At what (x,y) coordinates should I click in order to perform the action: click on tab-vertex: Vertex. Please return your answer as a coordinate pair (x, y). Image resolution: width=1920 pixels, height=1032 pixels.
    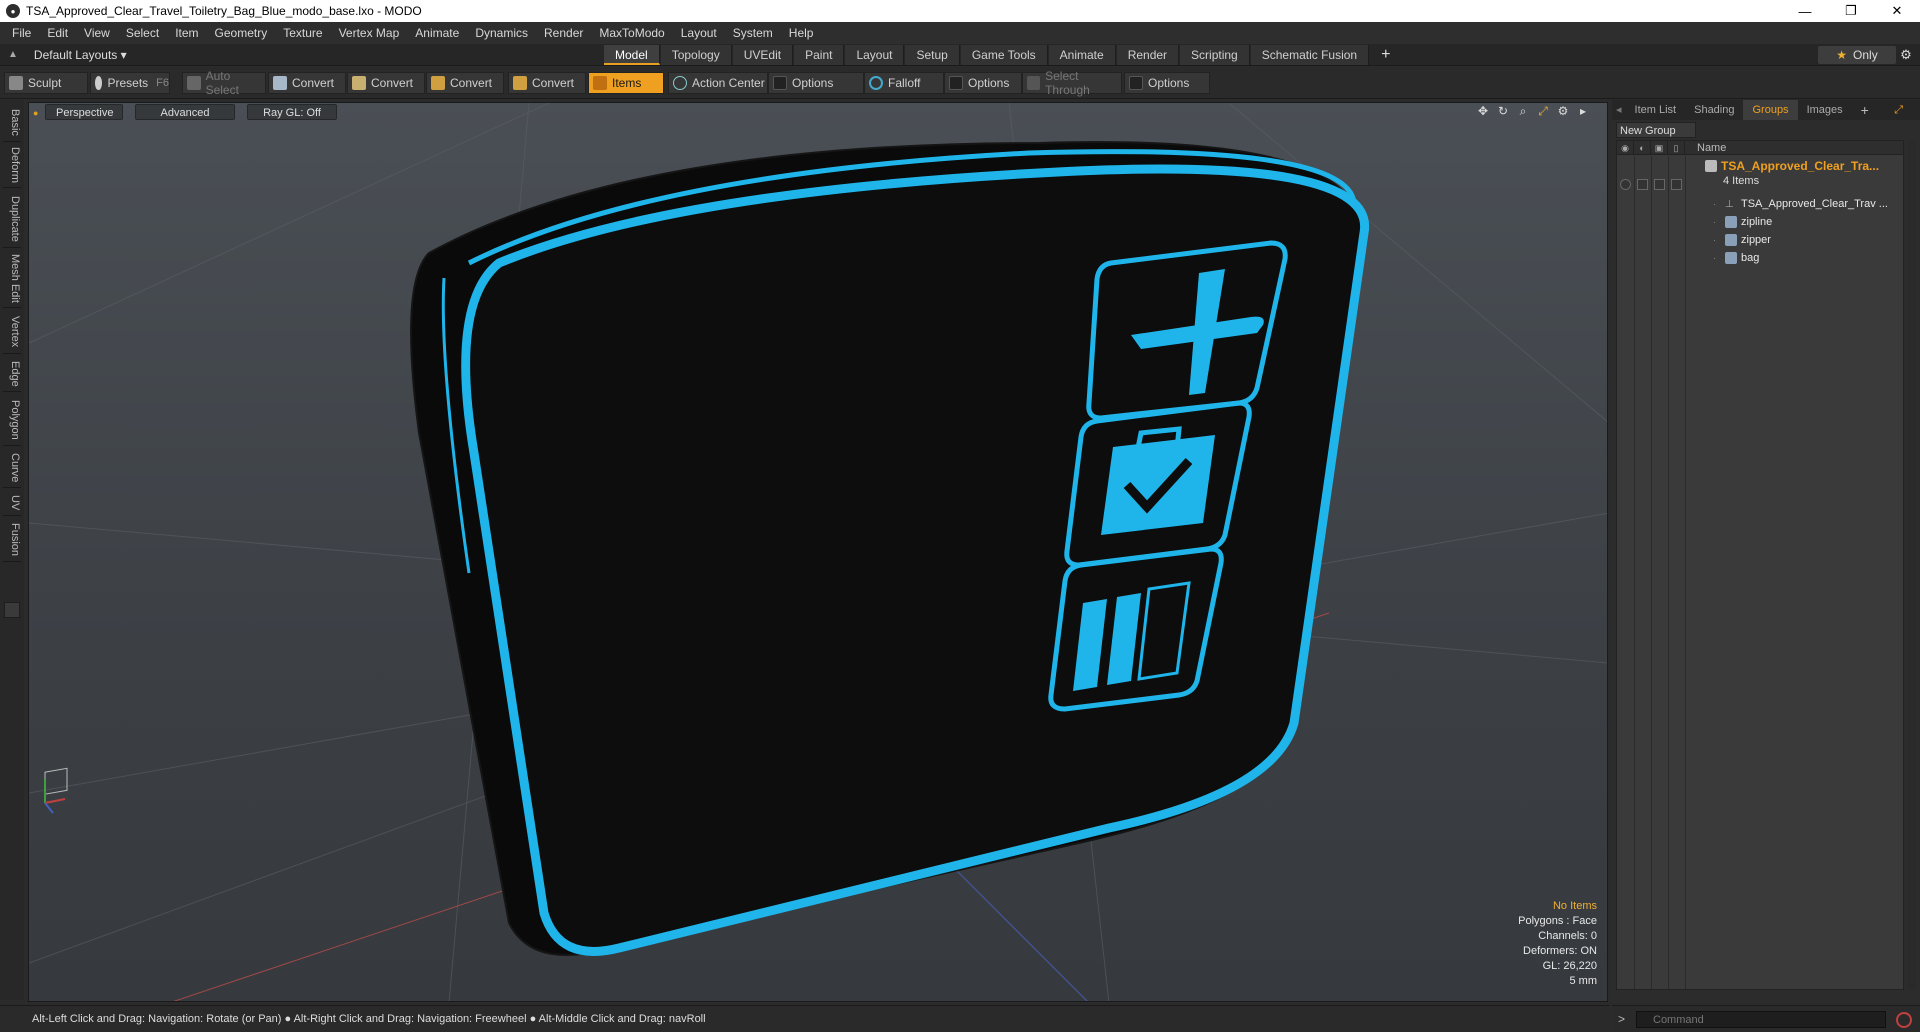
    Looking at the image, I should click on (12, 332).